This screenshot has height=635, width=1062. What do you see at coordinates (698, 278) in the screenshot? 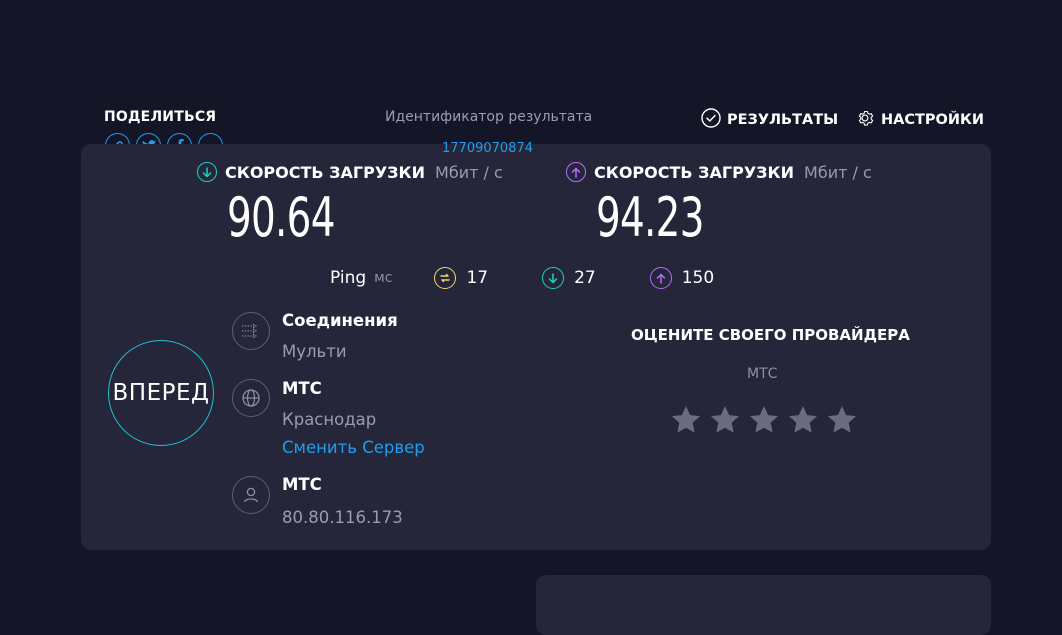
I see `ping-upload-value: 150` at bounding box center [698, 278].